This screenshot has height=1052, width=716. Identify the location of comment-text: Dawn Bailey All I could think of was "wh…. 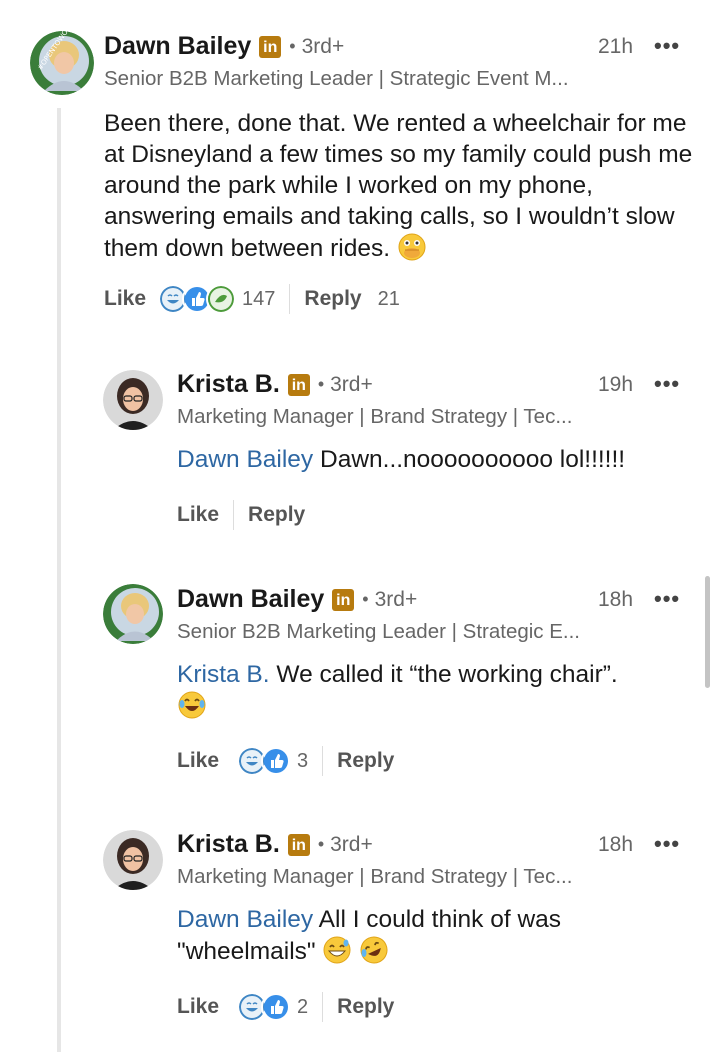
(412, 938).